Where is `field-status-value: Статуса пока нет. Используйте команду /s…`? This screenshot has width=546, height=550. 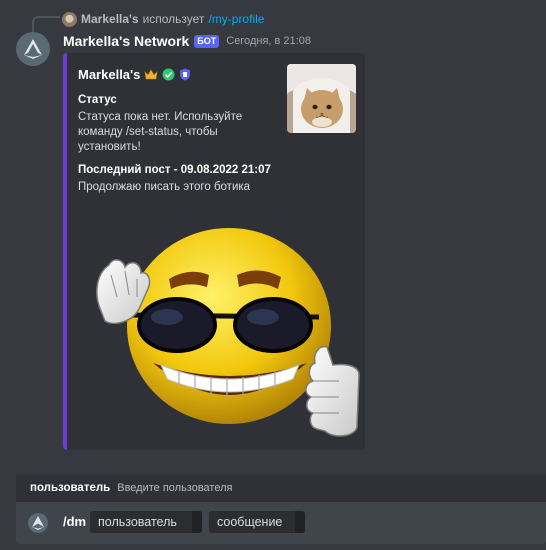 field-status-value: Статуса пока нет. Используйте команду /s… is located at coordinates (160, 132).